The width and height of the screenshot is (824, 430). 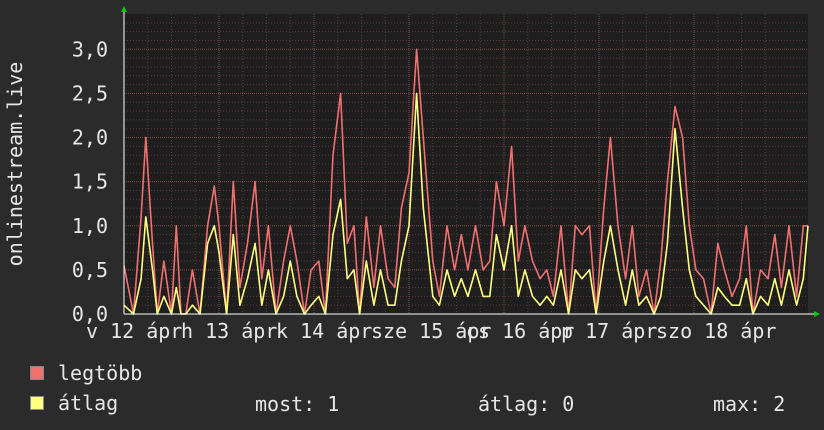 What do you see at coordinates (90, 314) in the screenshot?
I see `y-tick-label: 0,0` at bounding box center [90, 314].